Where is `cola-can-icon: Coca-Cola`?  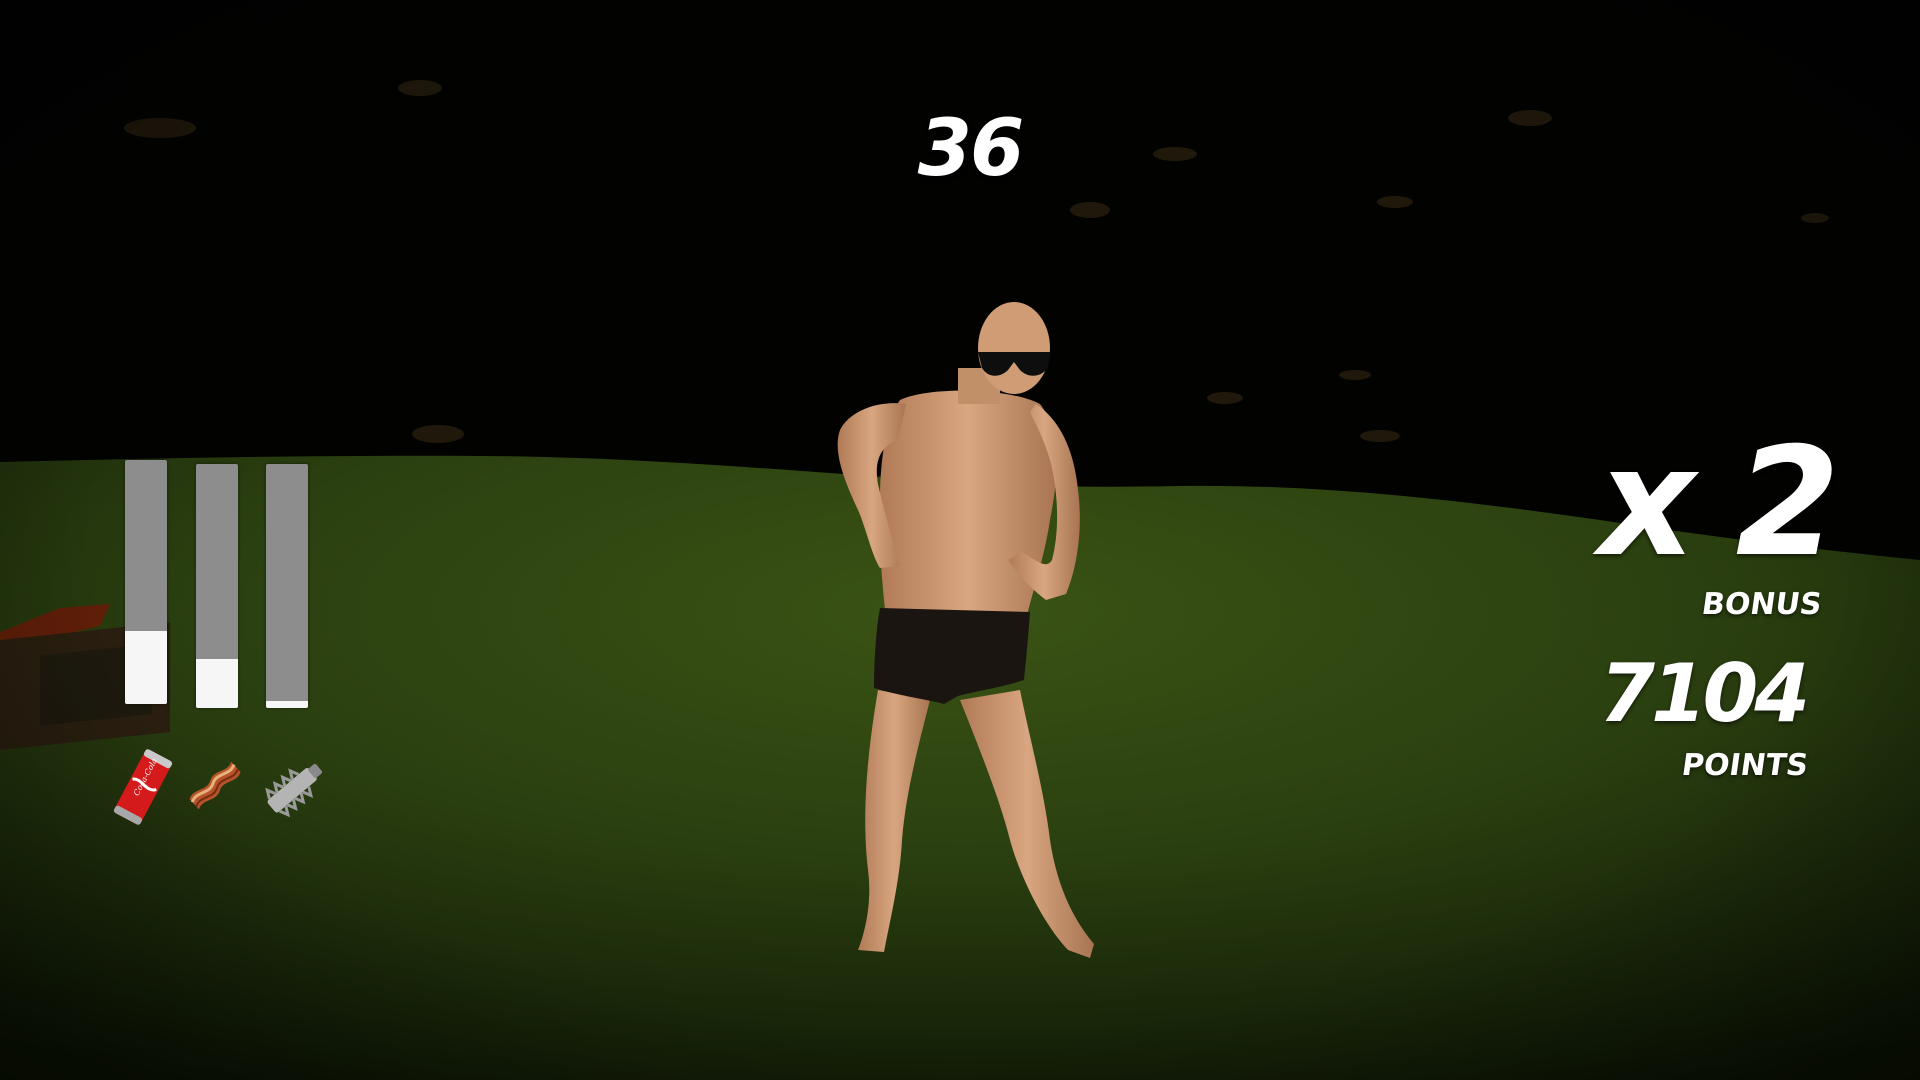 cola-can-icon: Coca-Cola is located at coordinates (143, 787).